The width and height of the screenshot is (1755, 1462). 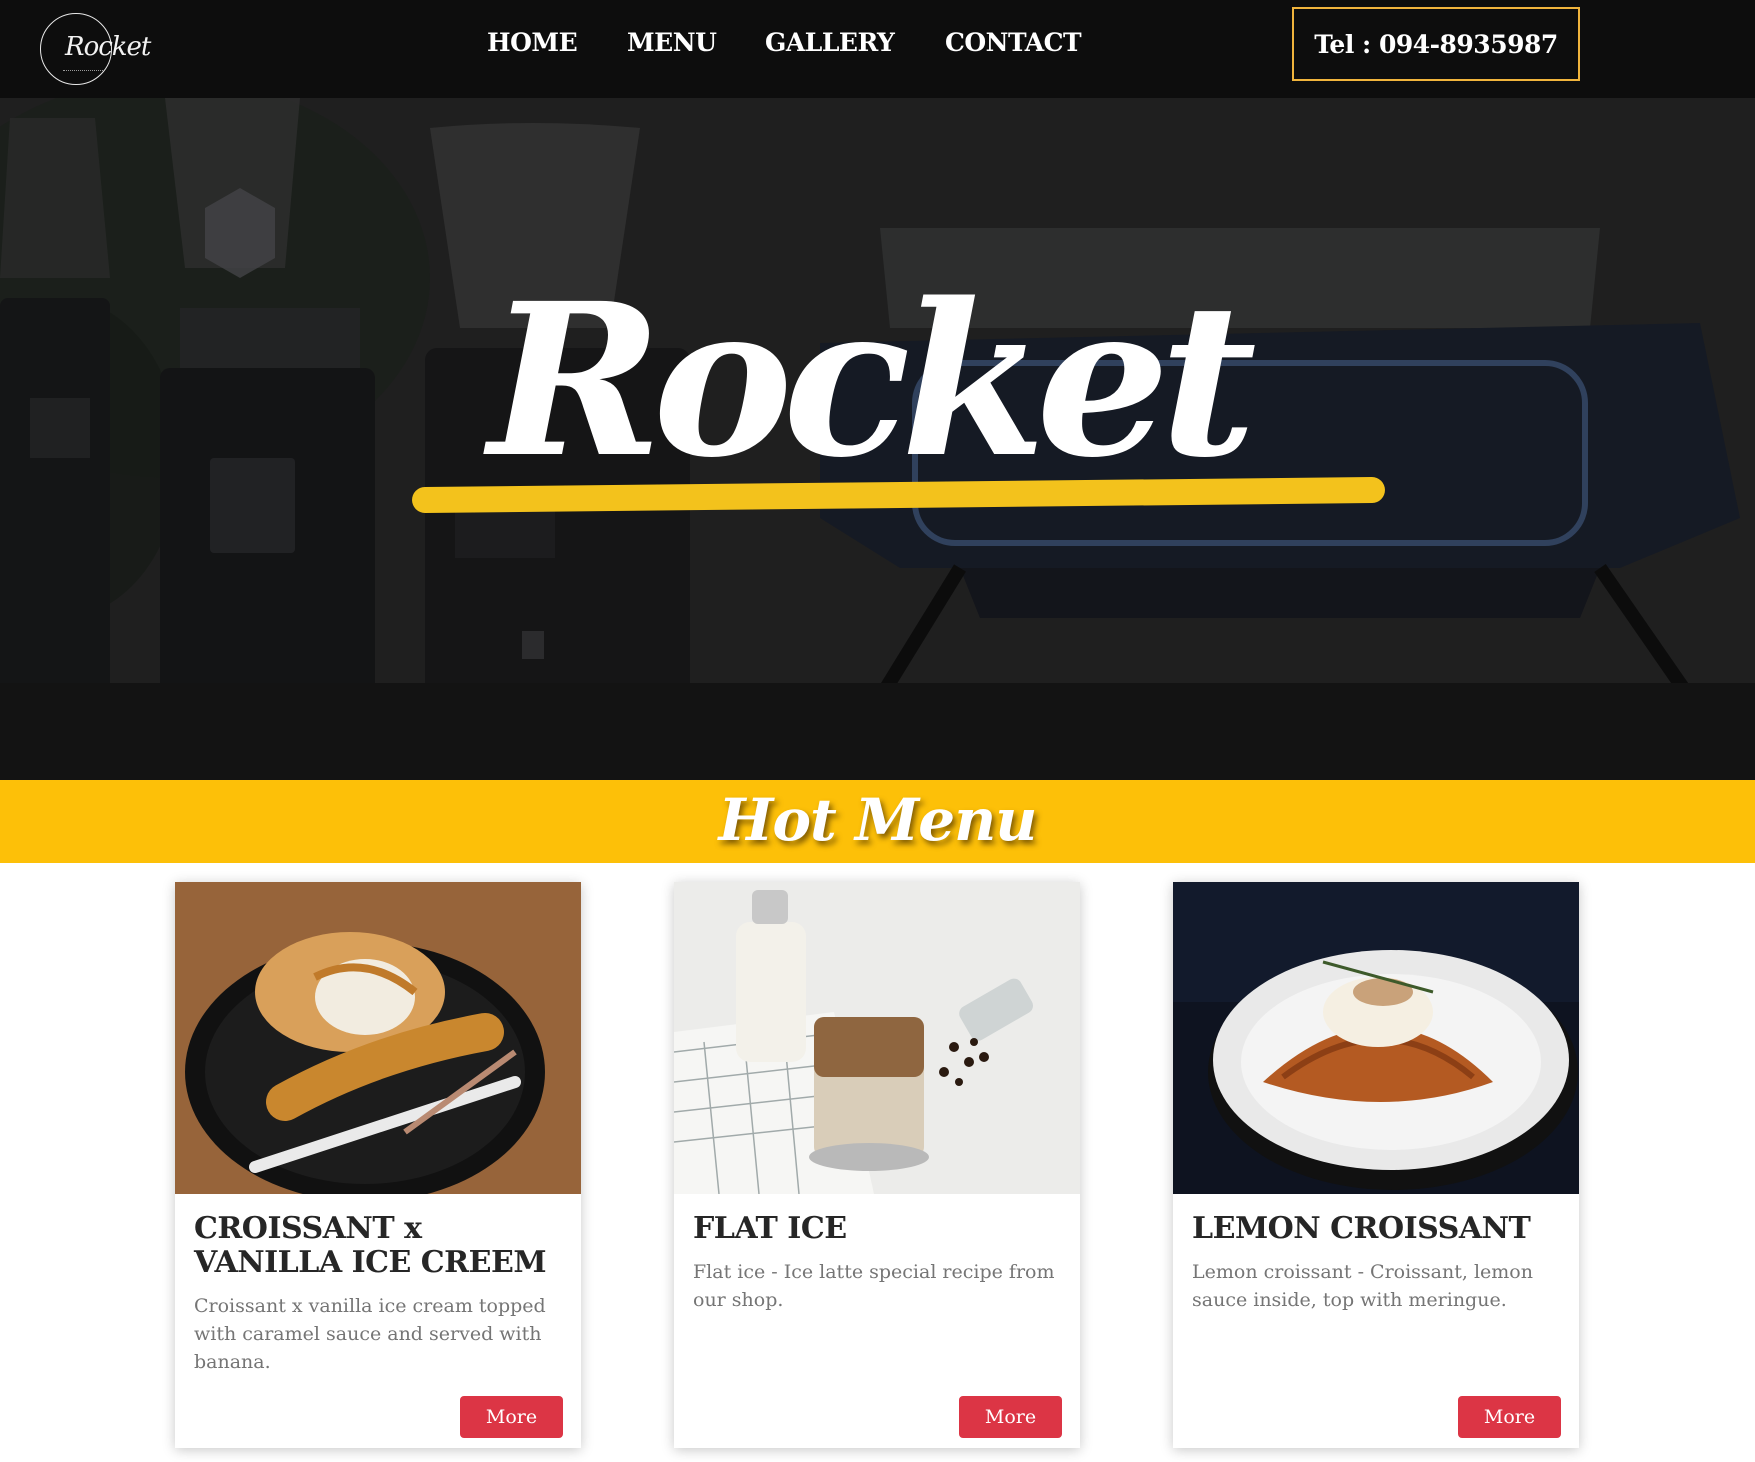 I want to click on hero-title: Rocket, so click(x=872, y=380).